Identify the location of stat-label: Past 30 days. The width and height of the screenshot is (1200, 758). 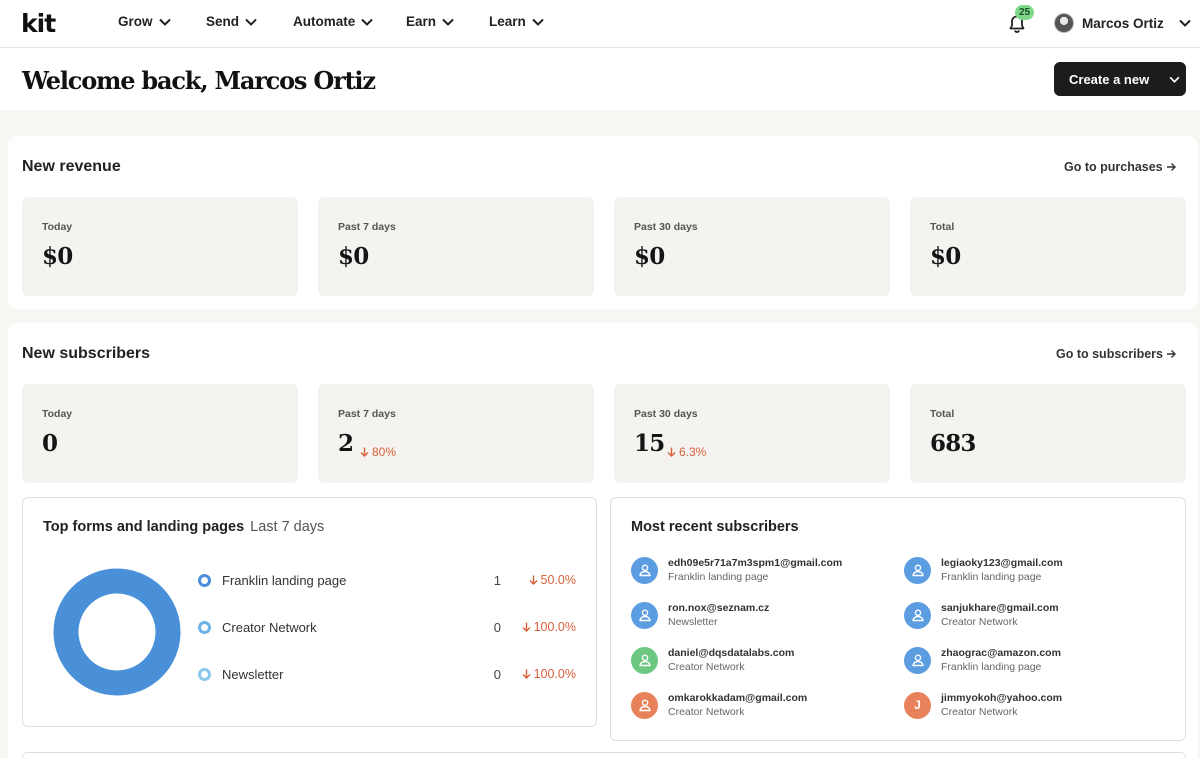
(666, 414).